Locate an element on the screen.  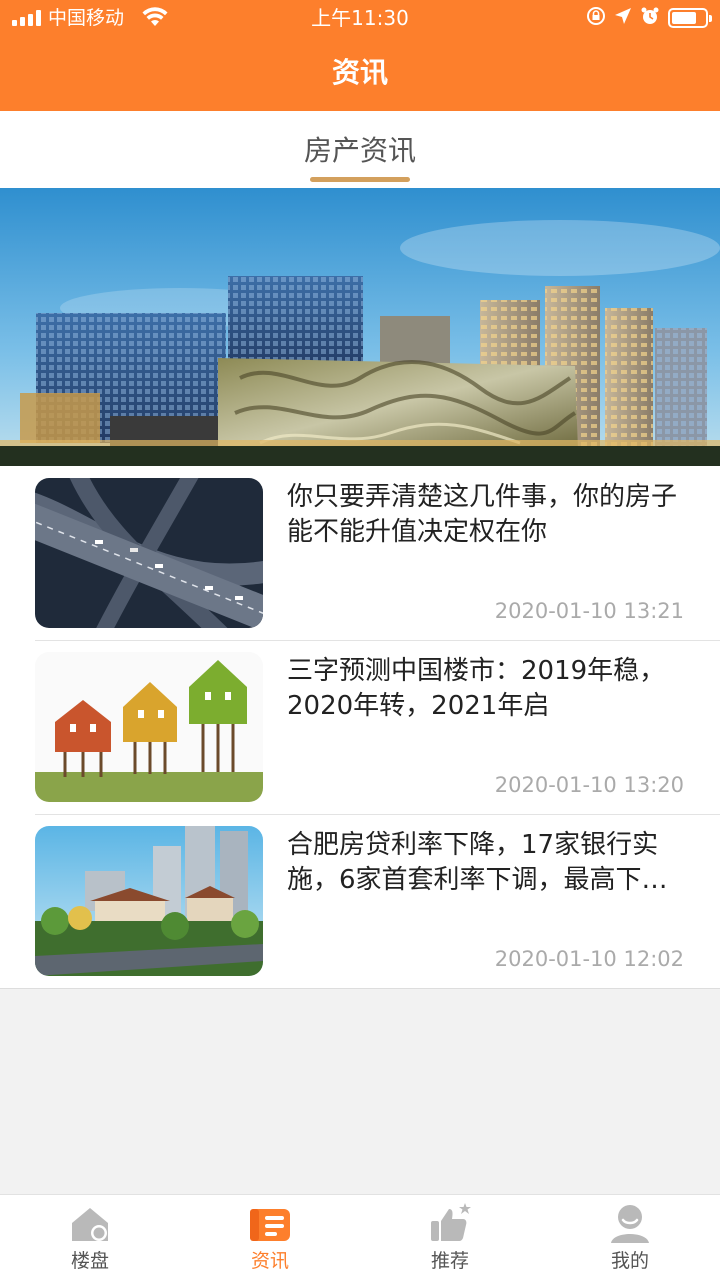
bottom-nav: 楼盘 资讯 推荐 我的 is located at coordinates (360, 1237).